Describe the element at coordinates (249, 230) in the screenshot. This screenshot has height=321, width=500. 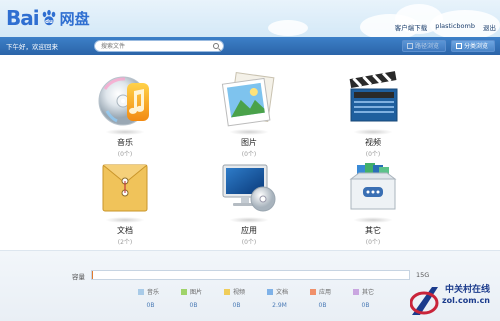
I see `category-label: 应用` at that location.